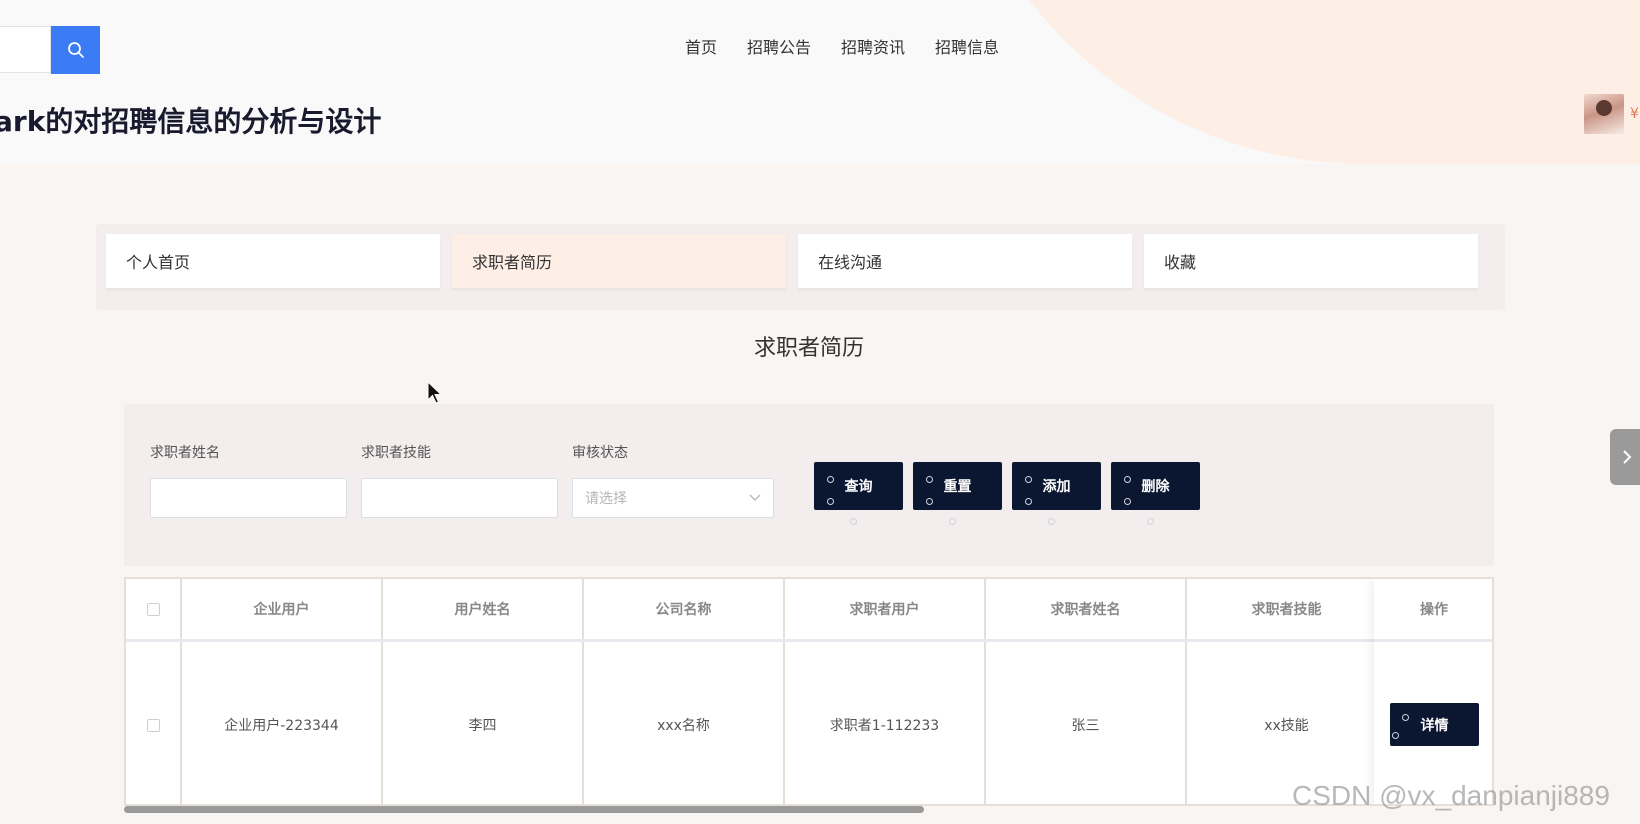 This screenshot has height=824, width=1640. Describe the element at coordinates (483, 609) in the screenshot. I see `col-header: 用户姓名` at that location.